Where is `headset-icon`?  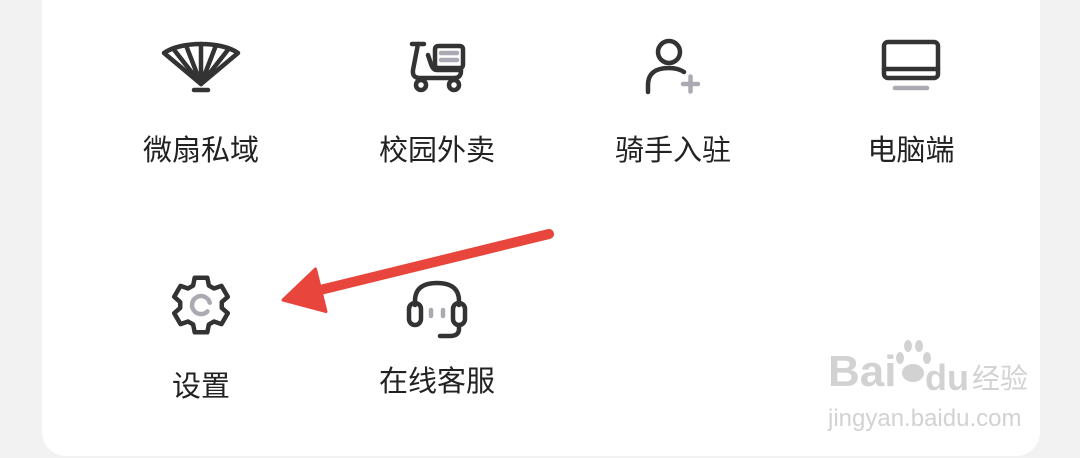 headset-icon is located at coordinates (437, 310).